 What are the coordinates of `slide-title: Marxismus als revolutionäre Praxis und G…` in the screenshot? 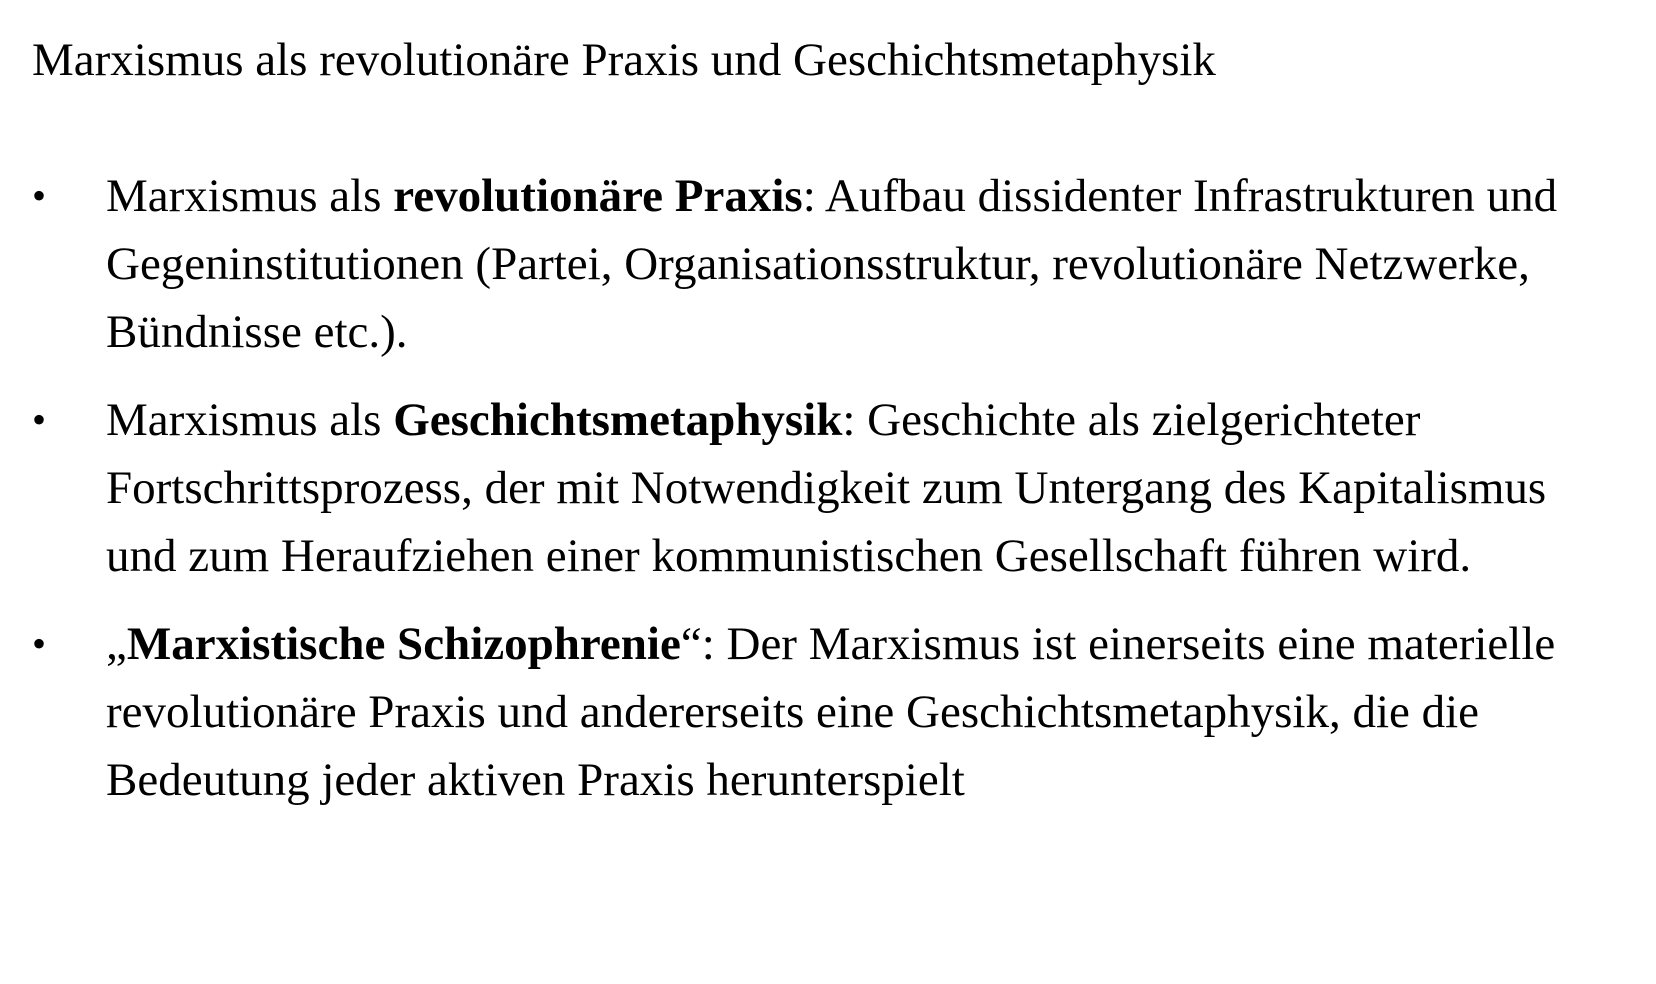 It's located at (624, 60).